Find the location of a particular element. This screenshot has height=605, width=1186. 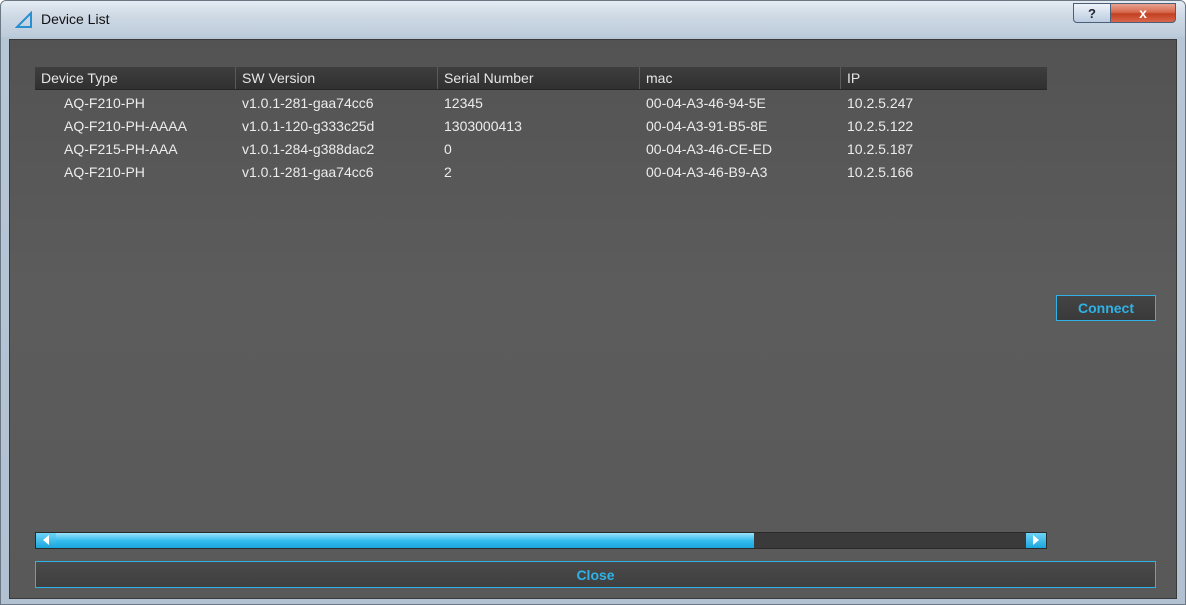

column-header-mac: mac is located at coordinates (740, 78).